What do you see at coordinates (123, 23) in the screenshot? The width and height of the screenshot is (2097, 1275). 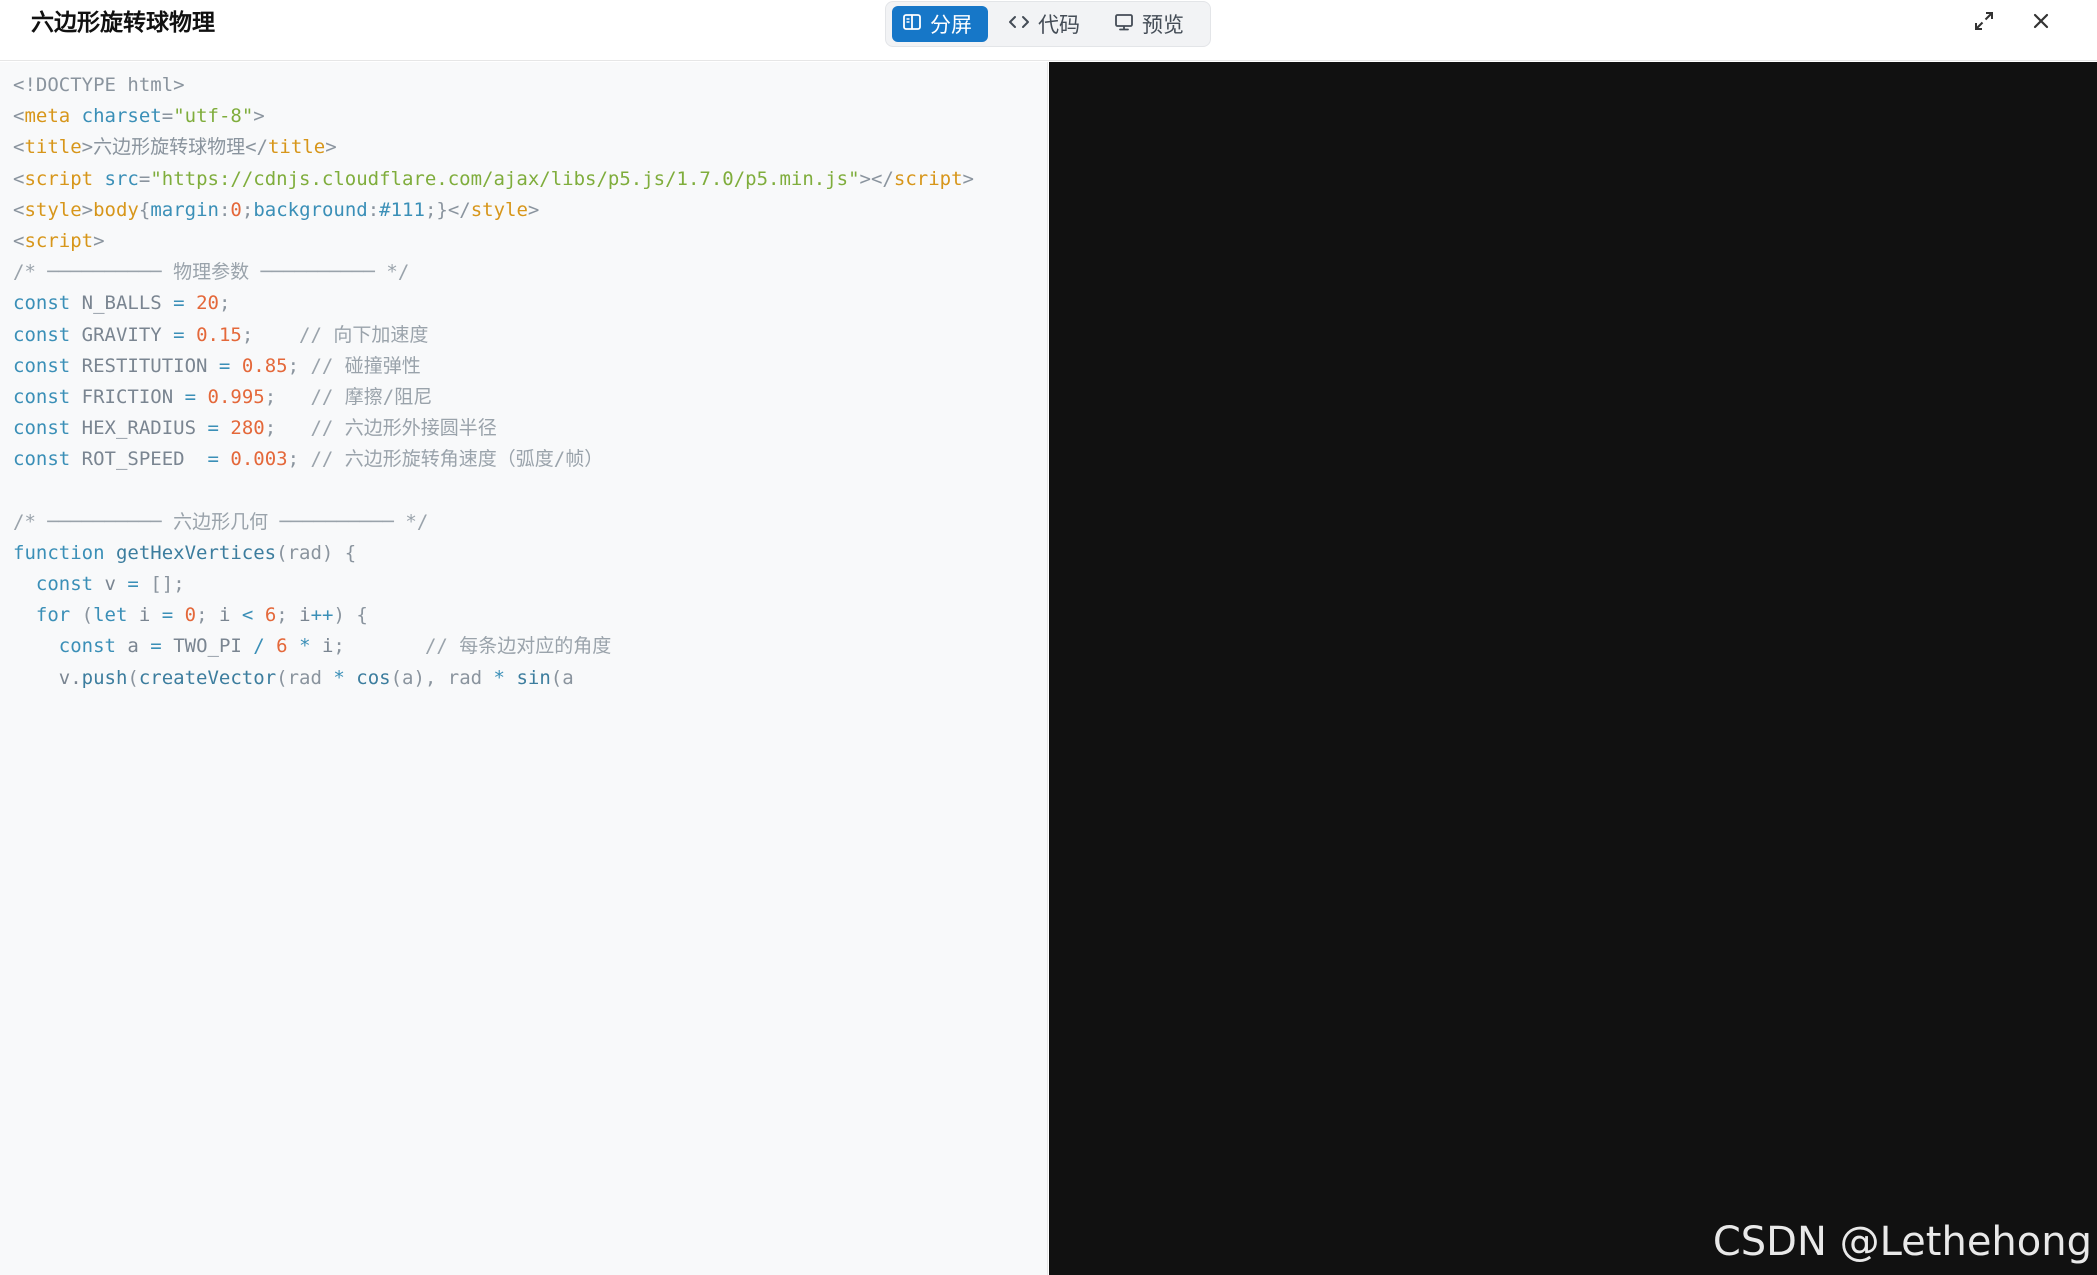 I see `window-title: 六边形旋转球物理` at bounding box center [123, 23].